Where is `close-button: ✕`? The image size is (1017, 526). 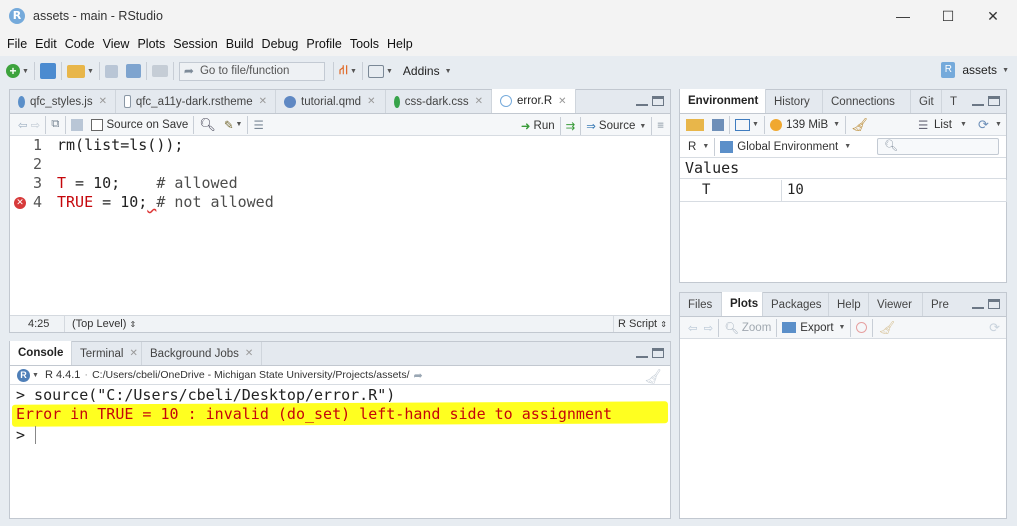
close-button: ✕ is located at coordinates (993, 16).